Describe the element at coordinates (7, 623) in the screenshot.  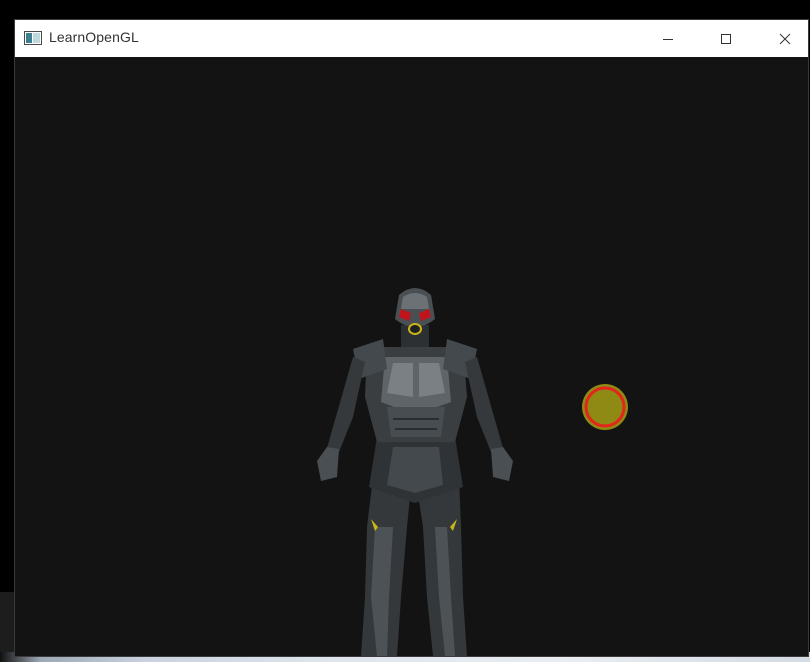
I see `desktop-background` at that location.